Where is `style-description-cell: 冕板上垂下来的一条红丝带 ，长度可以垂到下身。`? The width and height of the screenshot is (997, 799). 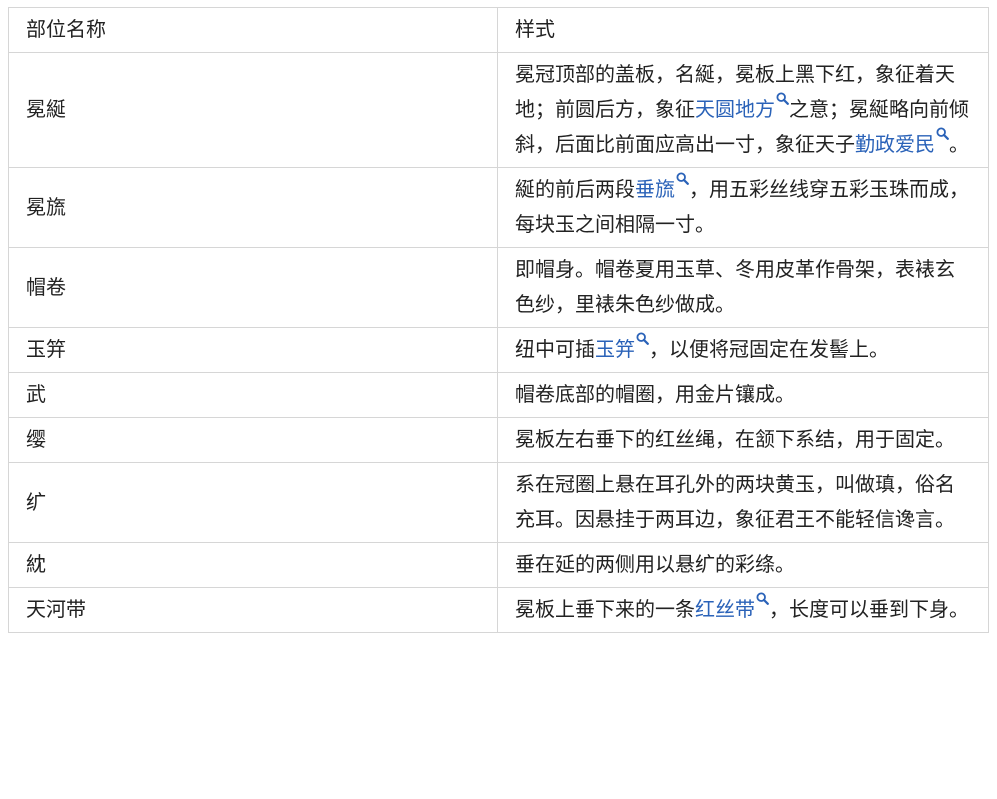
style-description-cell: 冕板上垂下来的一条红丝带 ，长度可以垂到下身。 is located at coordinates (743, 610).